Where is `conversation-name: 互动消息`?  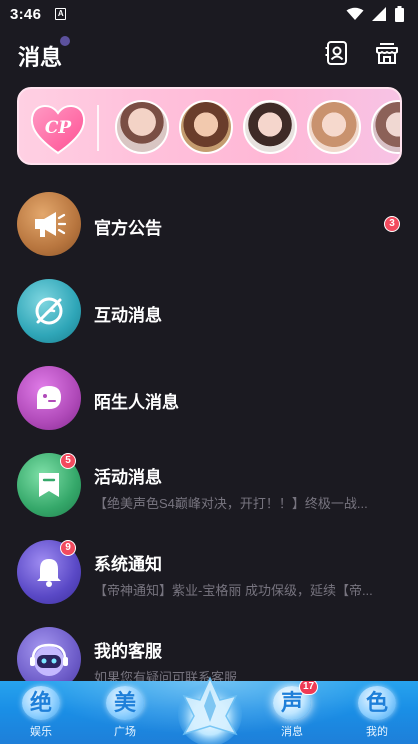
conversation-name: 互动消息 is located at coordinates (128, 315).